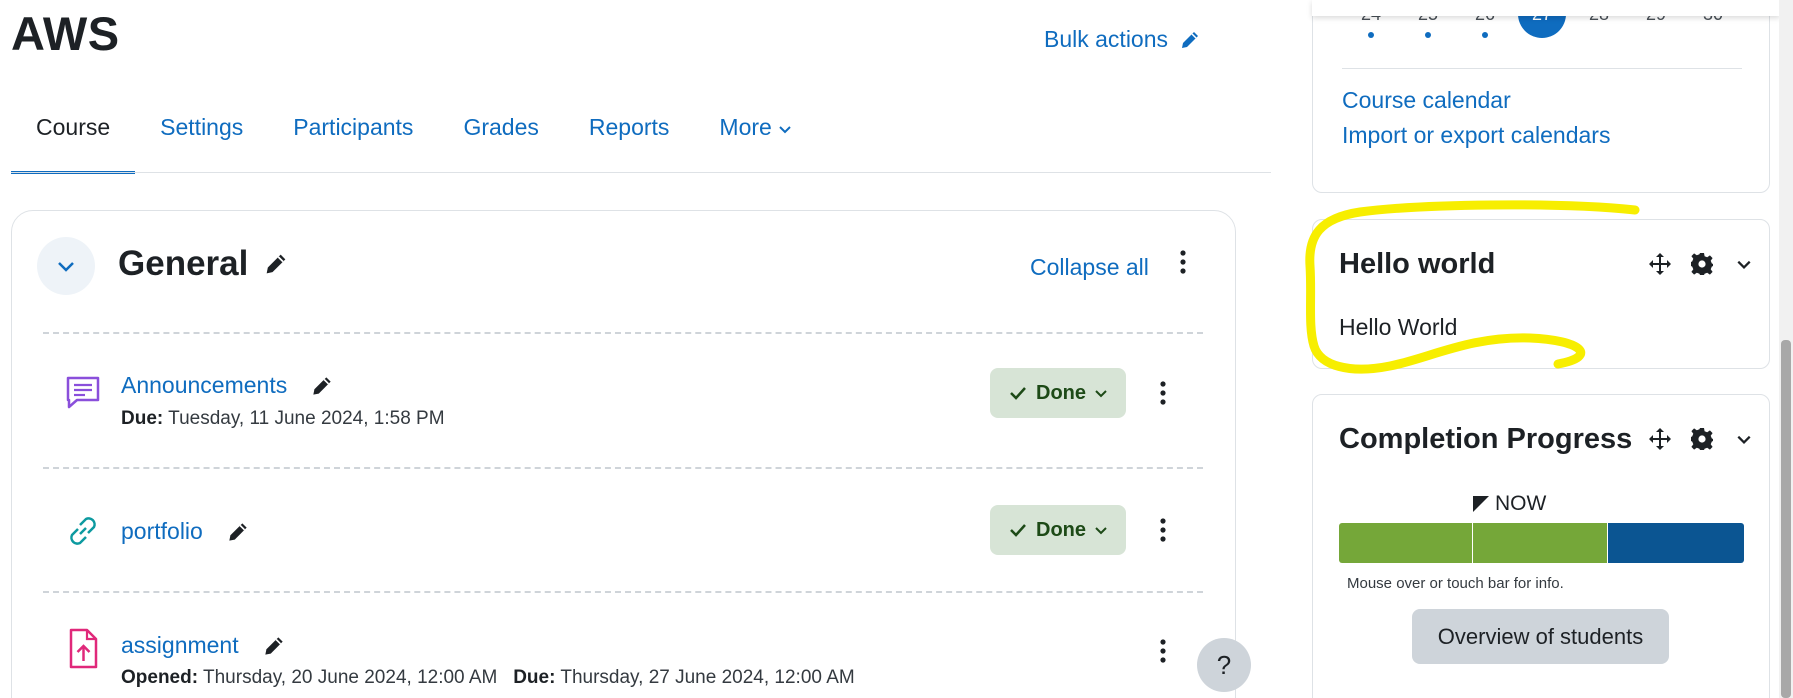  I want to click on course-calendar-link: Course calendar, so click(1426, 100).